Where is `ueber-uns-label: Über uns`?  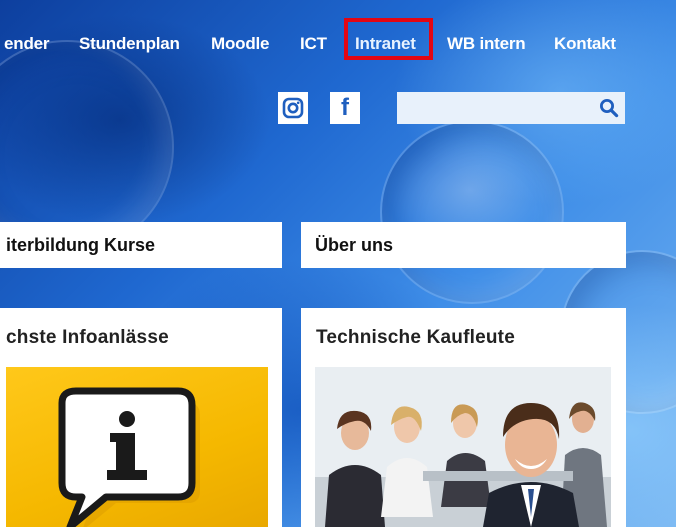 ueber-uns-label: Über uns is located at coordinates (354, 244).